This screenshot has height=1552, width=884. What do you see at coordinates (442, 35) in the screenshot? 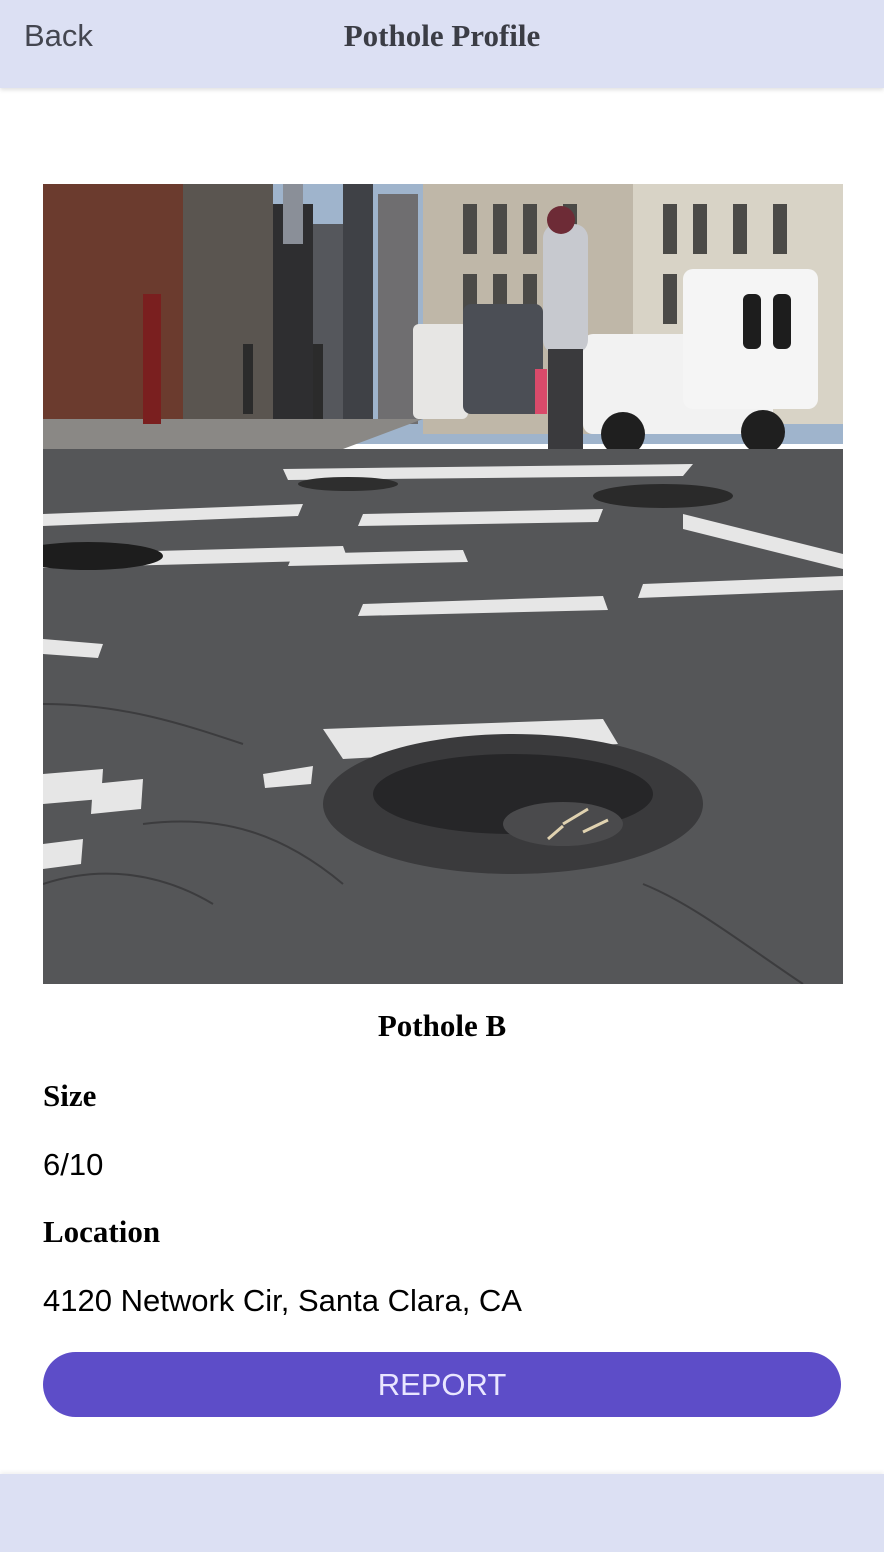
I see `page-title: Pothole Profile` at bounding box center [442, 35].